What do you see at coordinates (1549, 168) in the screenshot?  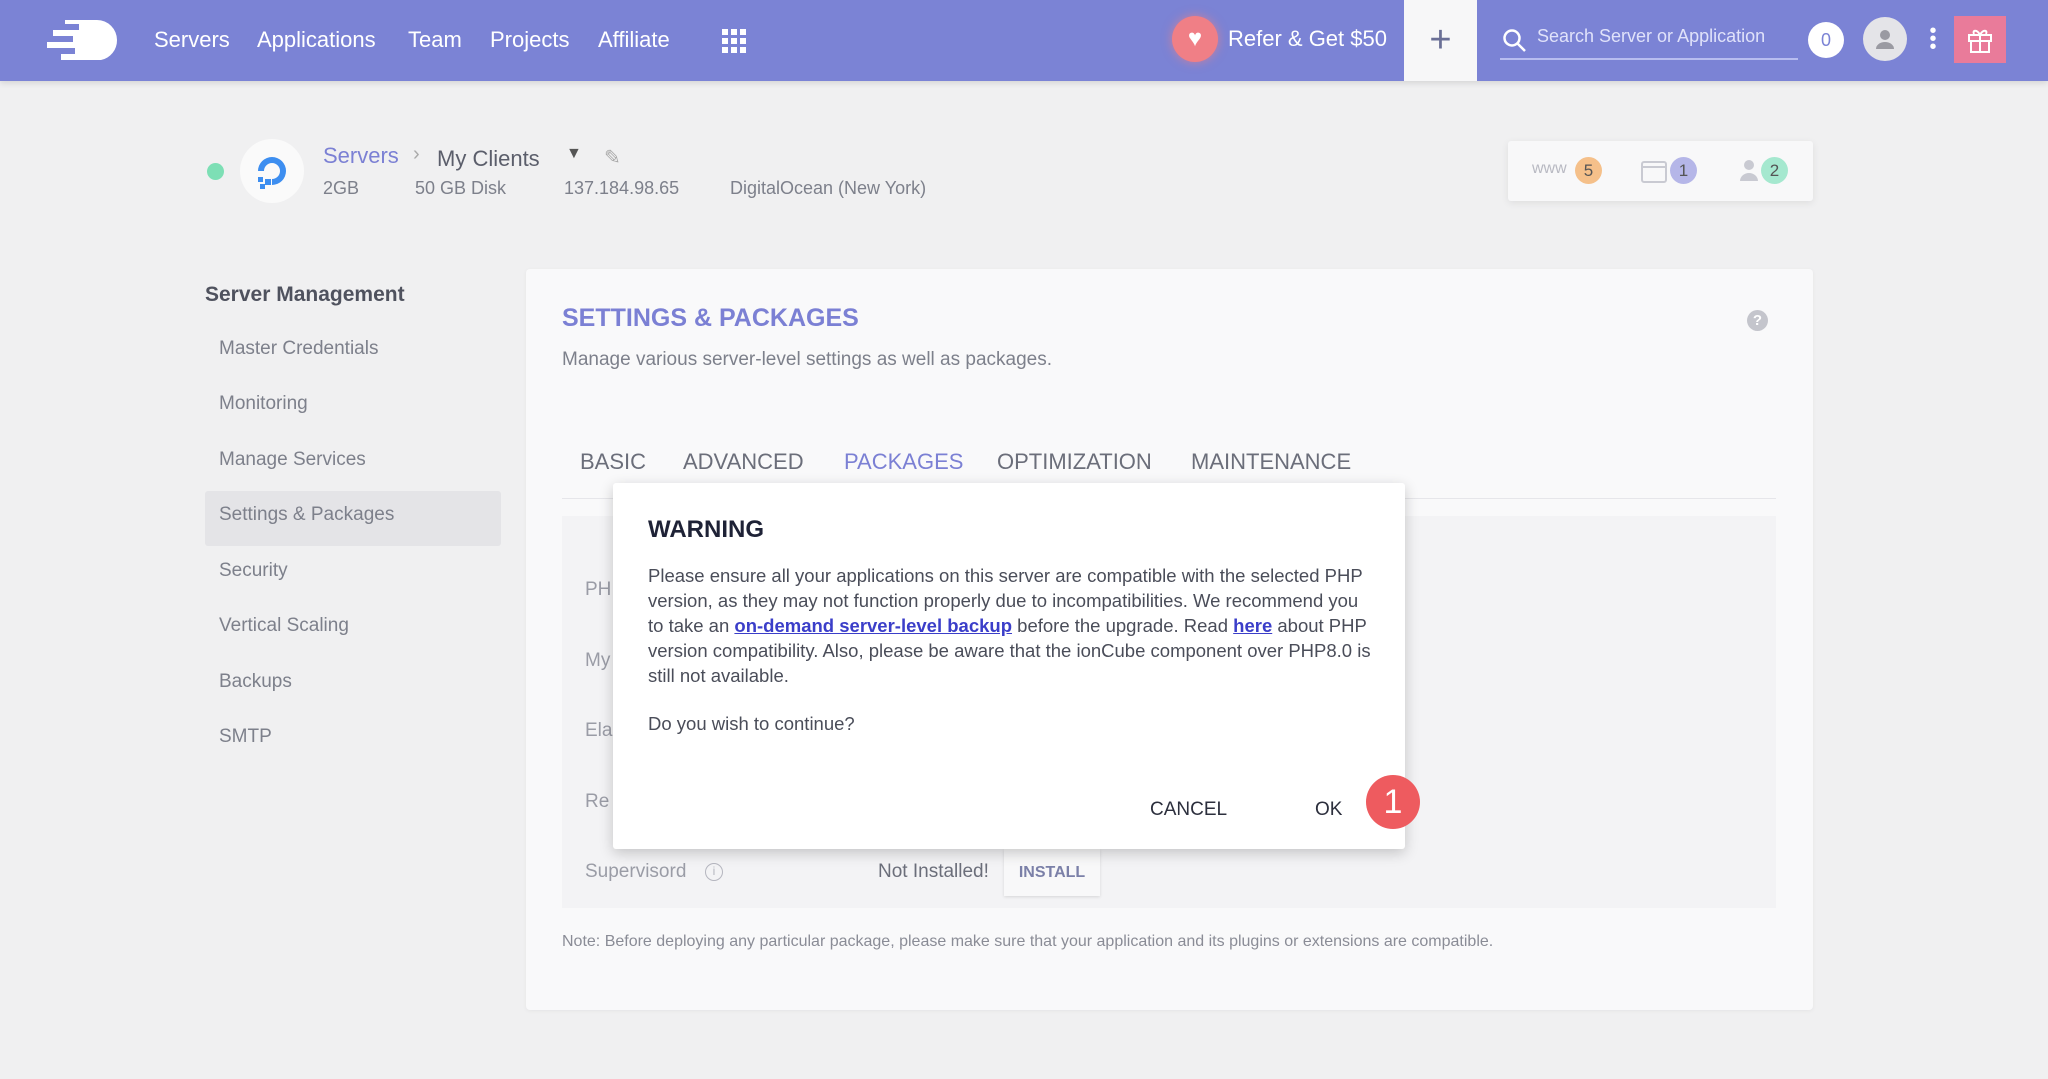 I see `www-icon: www` at bounding box center [1549, 168].